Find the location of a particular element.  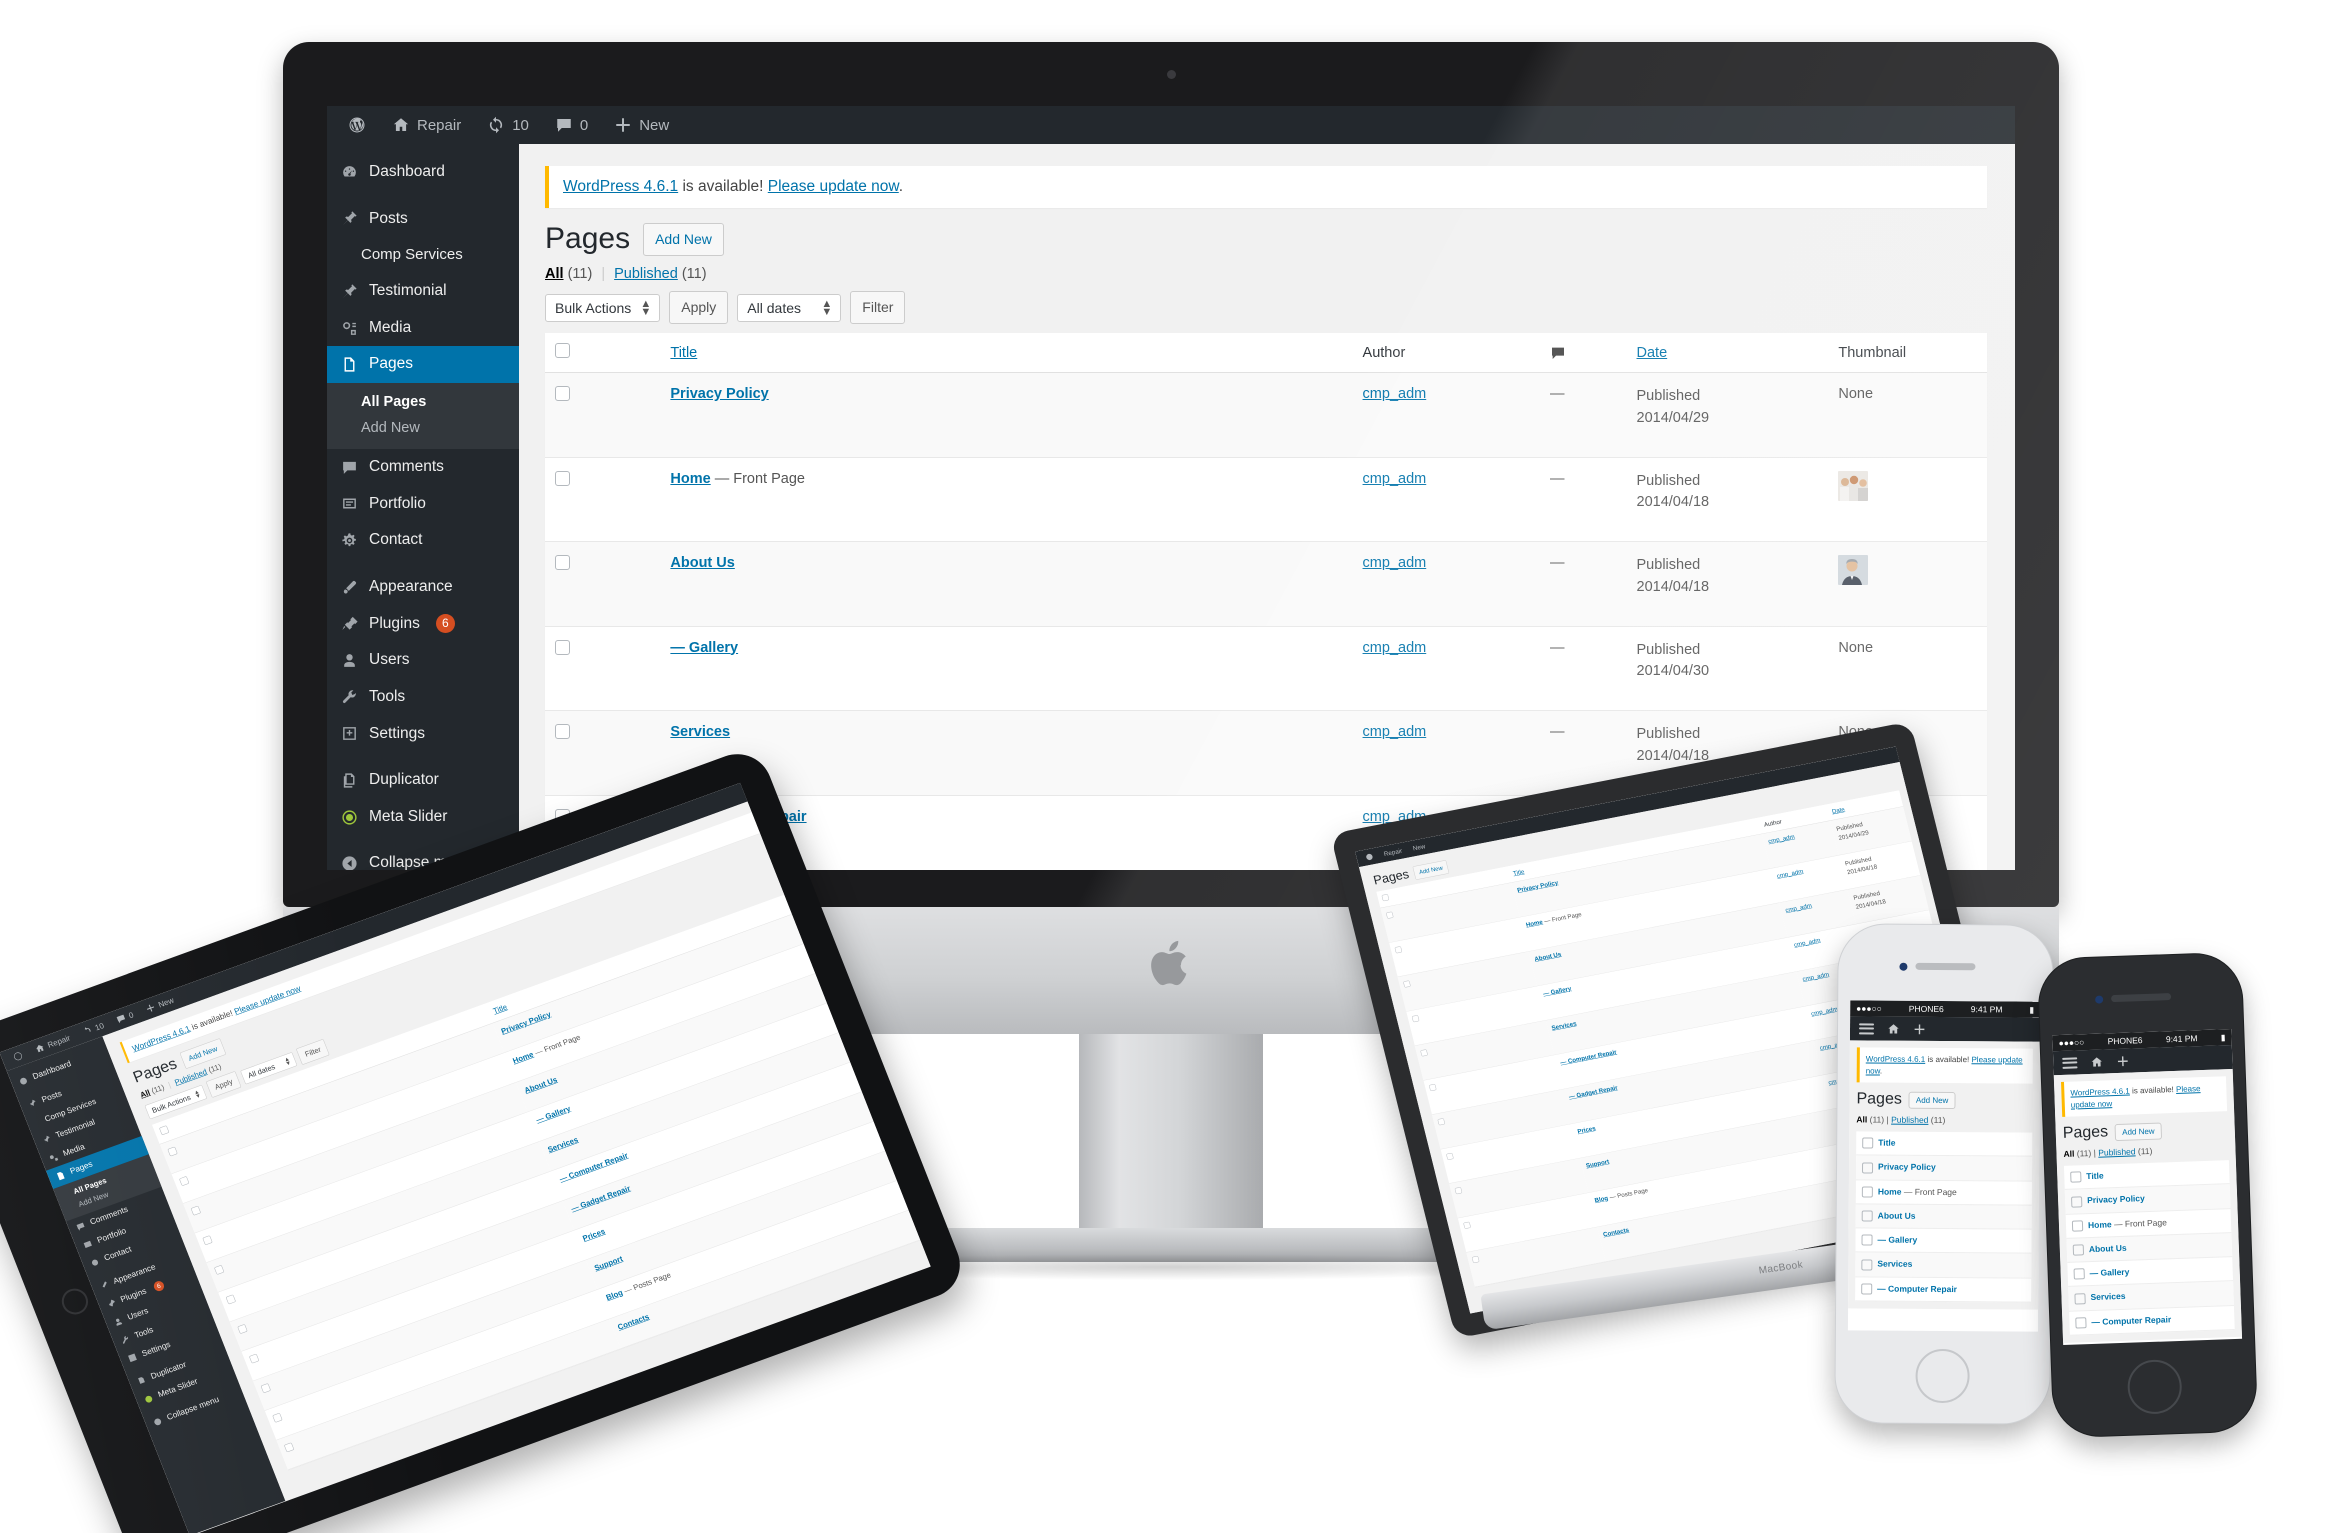

sidebar-item-meta-slider: Meta Slider is located at coordinates (185, 1385).